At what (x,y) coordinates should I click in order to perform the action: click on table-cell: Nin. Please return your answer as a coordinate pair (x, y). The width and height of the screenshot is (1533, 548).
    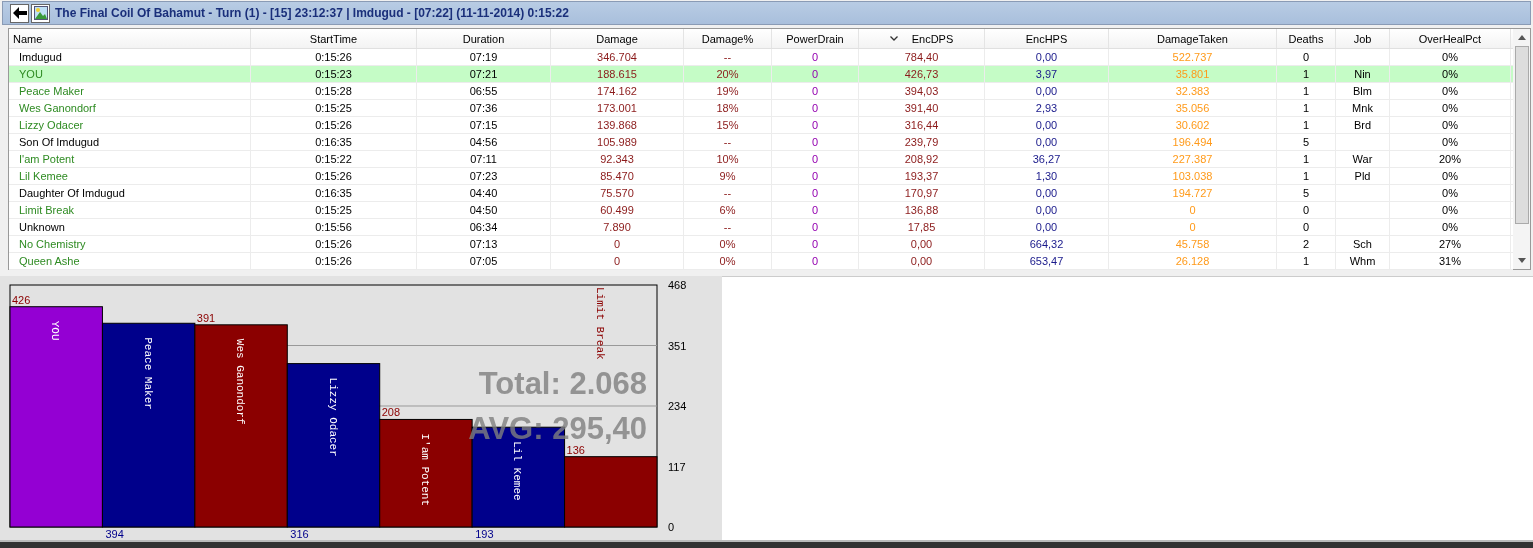
    Looking at the image, I should click on (1362, 74).